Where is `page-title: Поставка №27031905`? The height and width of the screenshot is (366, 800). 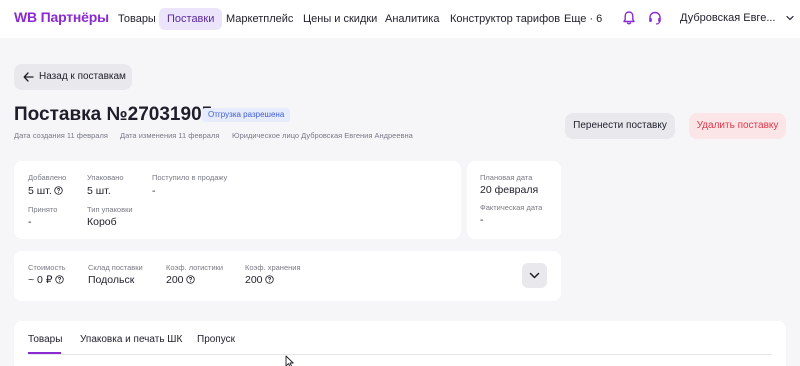
page-title: Поставка №27031905 is located at coordinates (113, 114).